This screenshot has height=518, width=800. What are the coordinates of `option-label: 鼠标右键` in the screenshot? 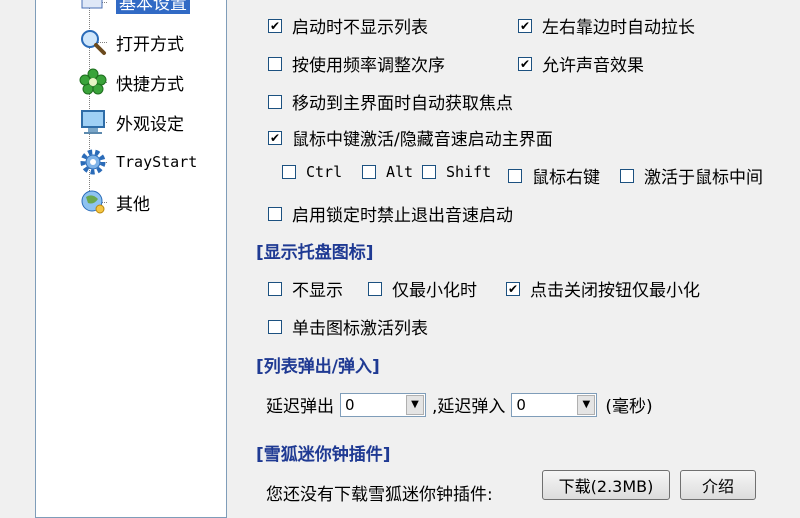 It's located at (566, 178).